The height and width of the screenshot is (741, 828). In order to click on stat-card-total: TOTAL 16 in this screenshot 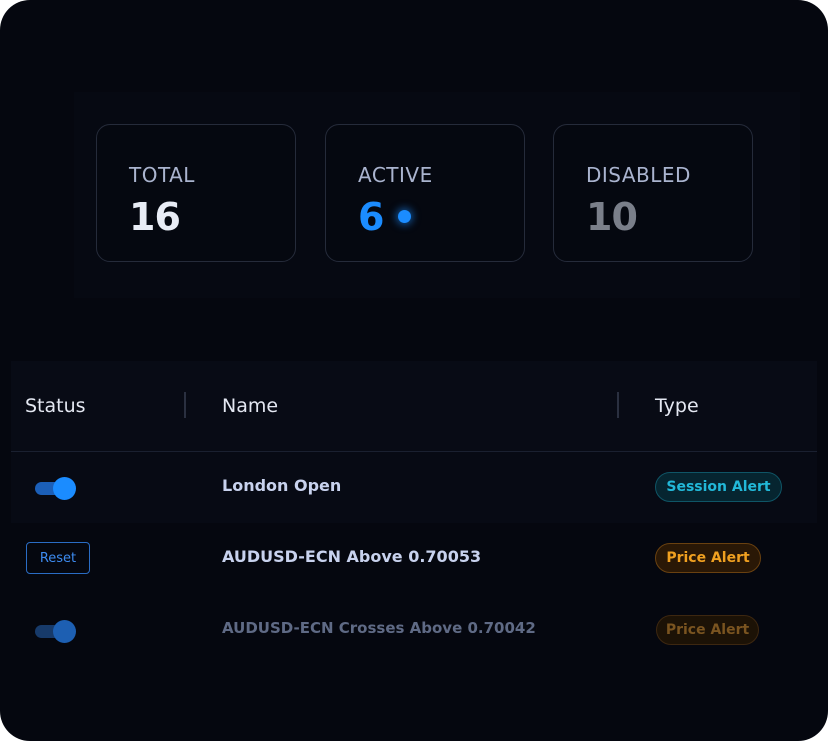, I will do `click(196, 193)`.